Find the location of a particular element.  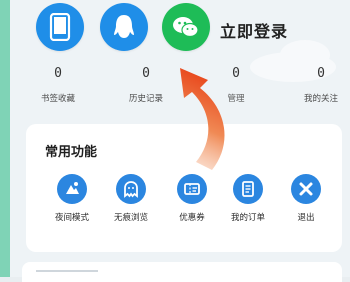

qq-login-button is located at coordinates (124, 27).